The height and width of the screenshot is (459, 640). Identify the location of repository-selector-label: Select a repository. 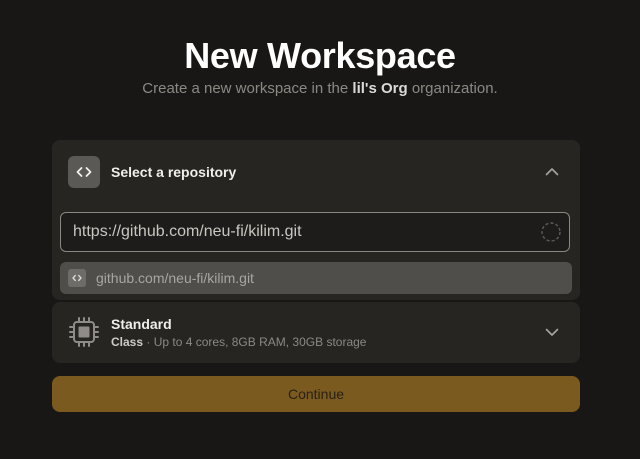
(174, 172).